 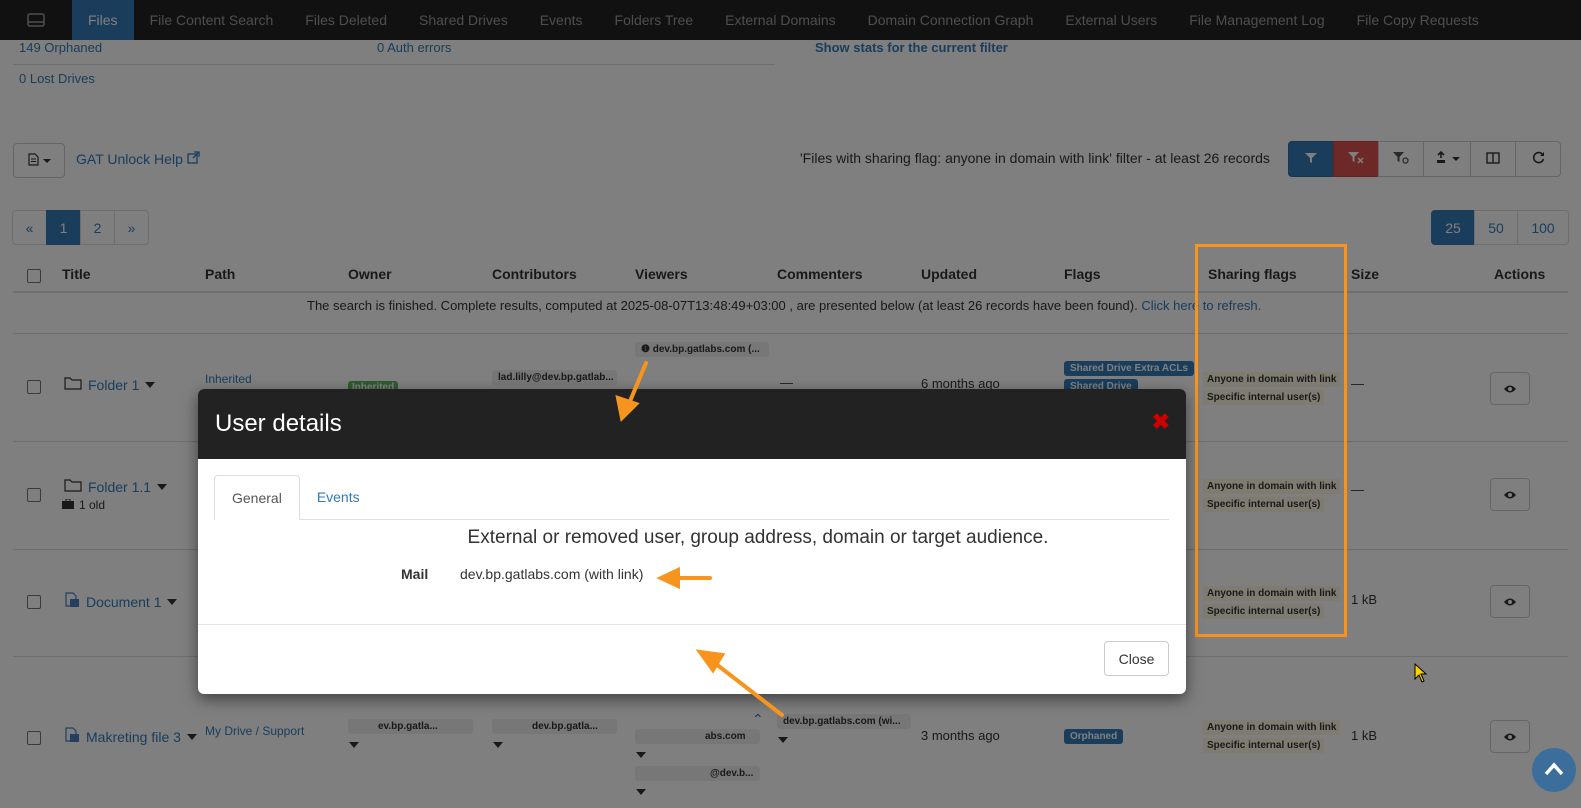 I want to click on annotation-arrows, so click(x=699, y=539).